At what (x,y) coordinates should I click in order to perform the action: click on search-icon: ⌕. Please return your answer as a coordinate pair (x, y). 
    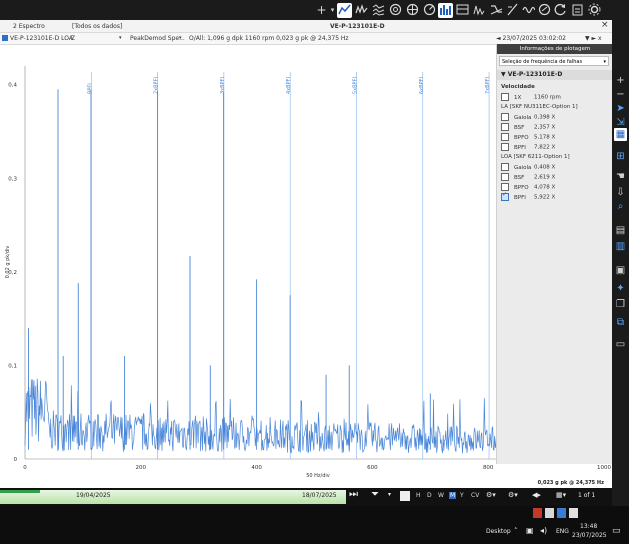
    Looking at the image, I should click on (620, 206).